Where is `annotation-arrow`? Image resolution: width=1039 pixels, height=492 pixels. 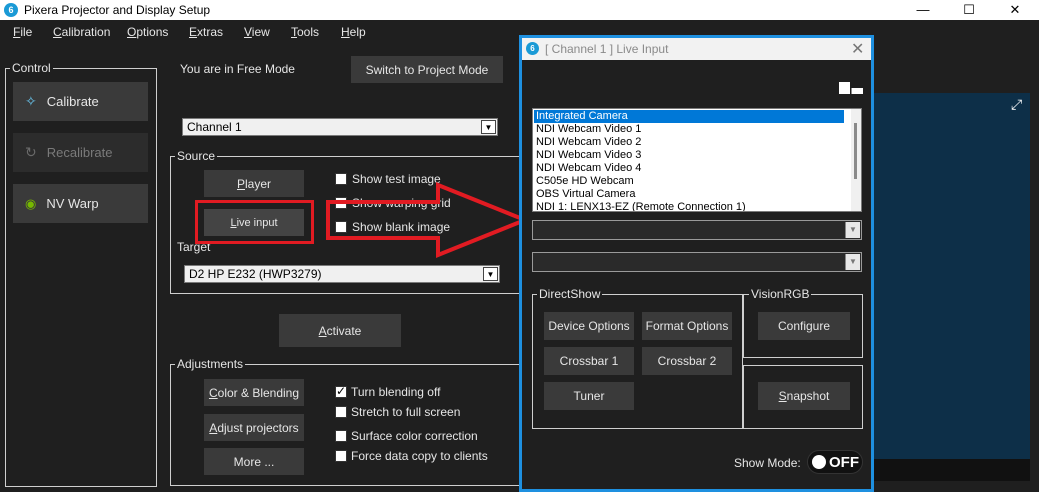
annotation-arrow is located at coordinates (428, 220).